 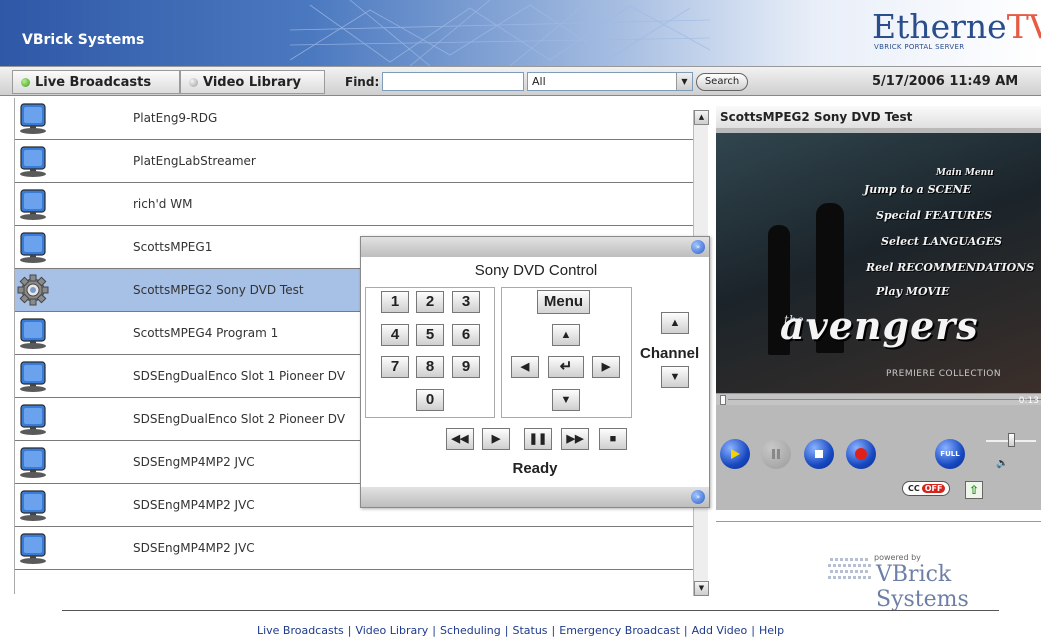 I want to click on broadcast-name: ScottsMPEG4 Program 1, so click(x=206, y=333).